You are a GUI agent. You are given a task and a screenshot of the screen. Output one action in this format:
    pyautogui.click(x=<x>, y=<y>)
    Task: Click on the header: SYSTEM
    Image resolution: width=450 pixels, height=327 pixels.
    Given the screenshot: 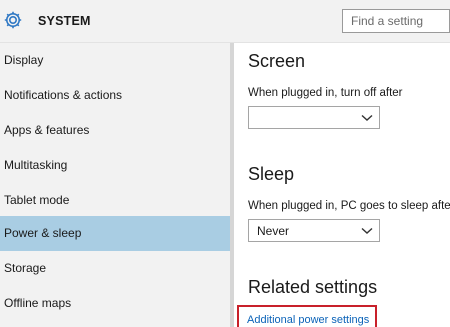 What is the action you would take?
    pyautogui.click(x=225, y=21)
    